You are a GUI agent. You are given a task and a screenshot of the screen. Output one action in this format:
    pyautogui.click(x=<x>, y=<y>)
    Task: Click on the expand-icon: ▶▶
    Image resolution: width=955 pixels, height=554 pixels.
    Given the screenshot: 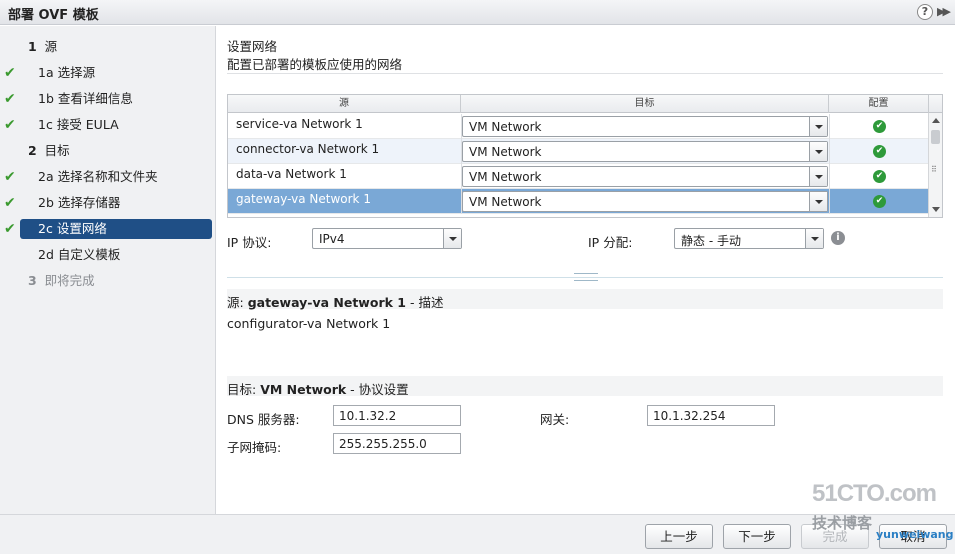 What is the action you would take?
    pyautogui.click(x=945, y=12)
    